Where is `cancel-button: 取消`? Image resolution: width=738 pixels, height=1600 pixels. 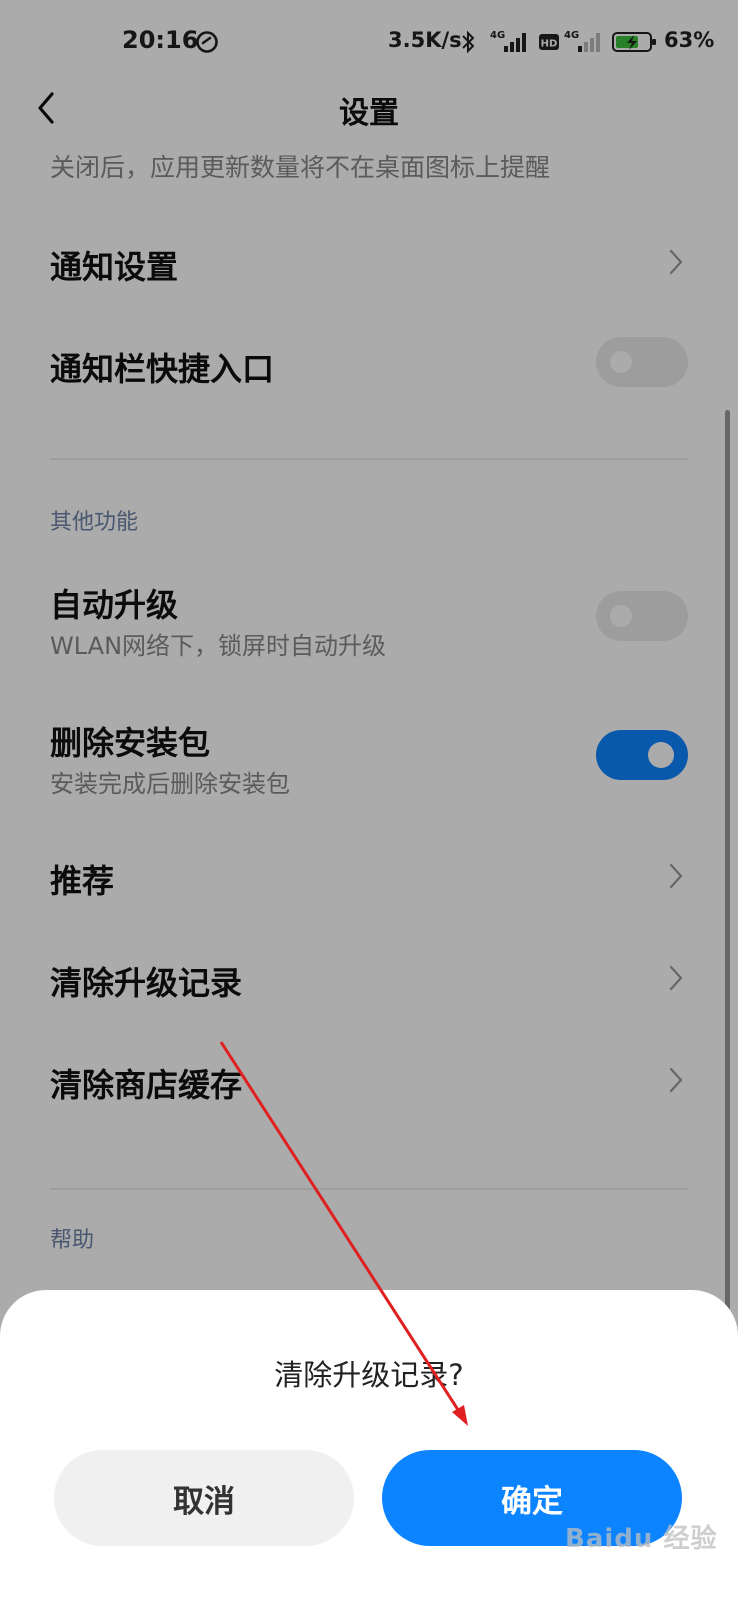
cancel-button: 取消 is located at coordinates (204, 1498).